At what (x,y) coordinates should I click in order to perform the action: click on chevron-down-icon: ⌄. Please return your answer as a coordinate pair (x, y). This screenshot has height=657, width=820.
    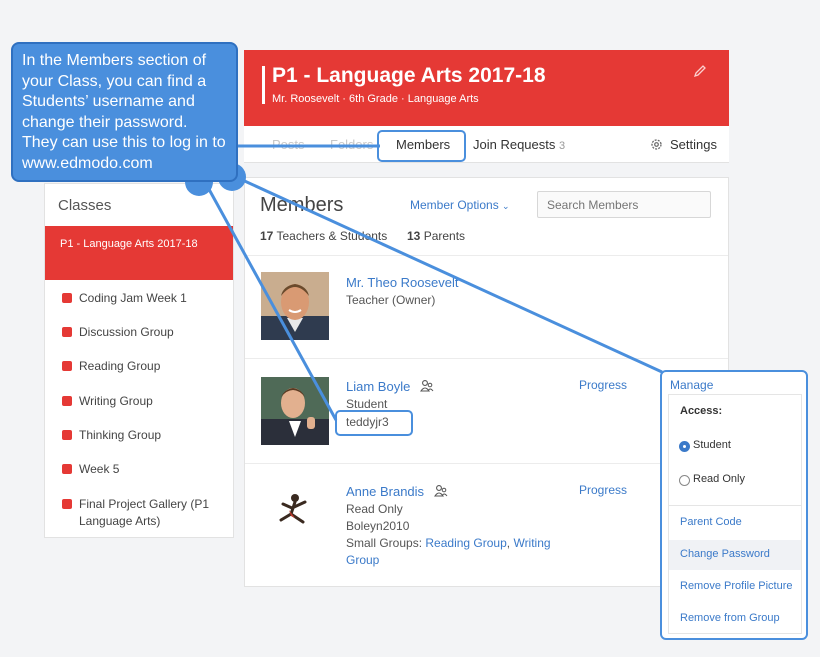
    Looking at the image, I should click on (506, 206).